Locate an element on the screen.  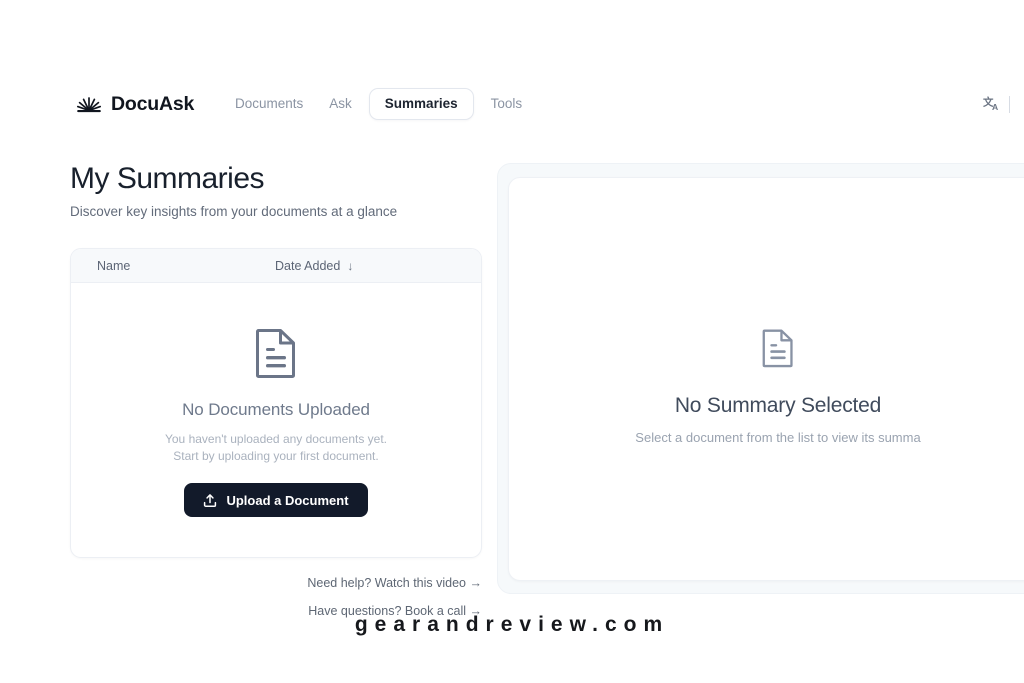
column-header-date-added: Date Added ↓ is located at coordinates (314, 266).